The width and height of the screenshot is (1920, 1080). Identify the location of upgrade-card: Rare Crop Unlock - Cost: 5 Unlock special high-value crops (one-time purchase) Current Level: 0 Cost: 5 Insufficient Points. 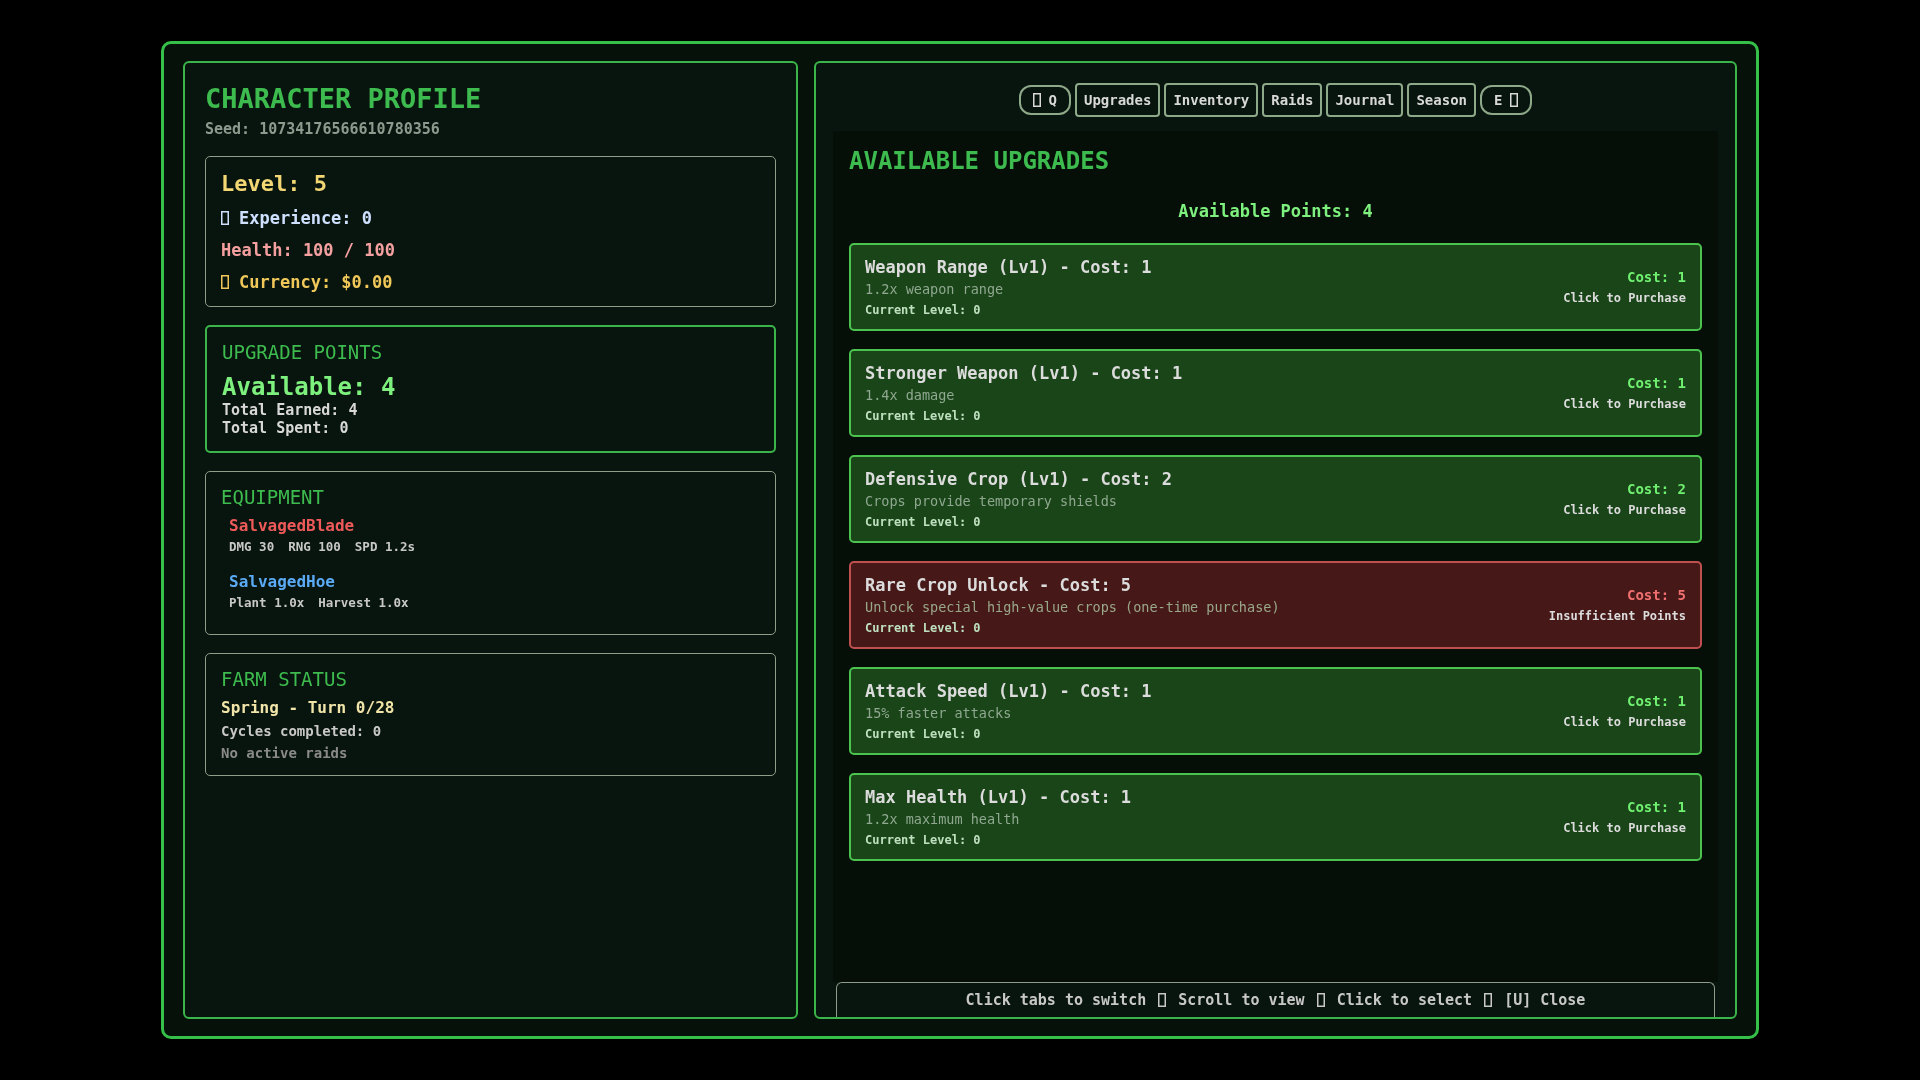
(1275, 605).